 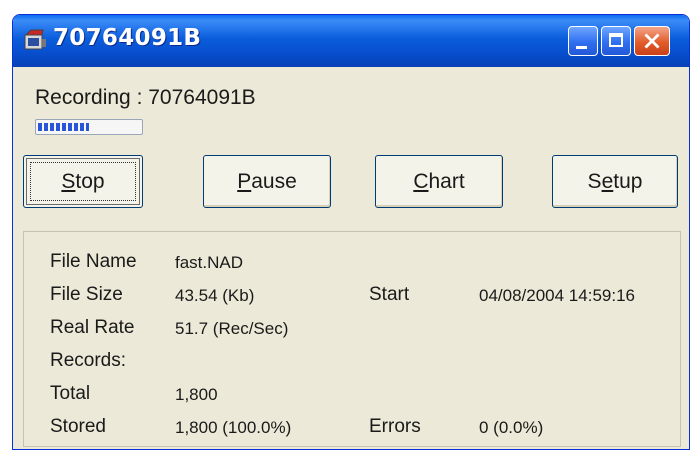 I want to click on stop-button: Stop, so click(x=83, y=181).